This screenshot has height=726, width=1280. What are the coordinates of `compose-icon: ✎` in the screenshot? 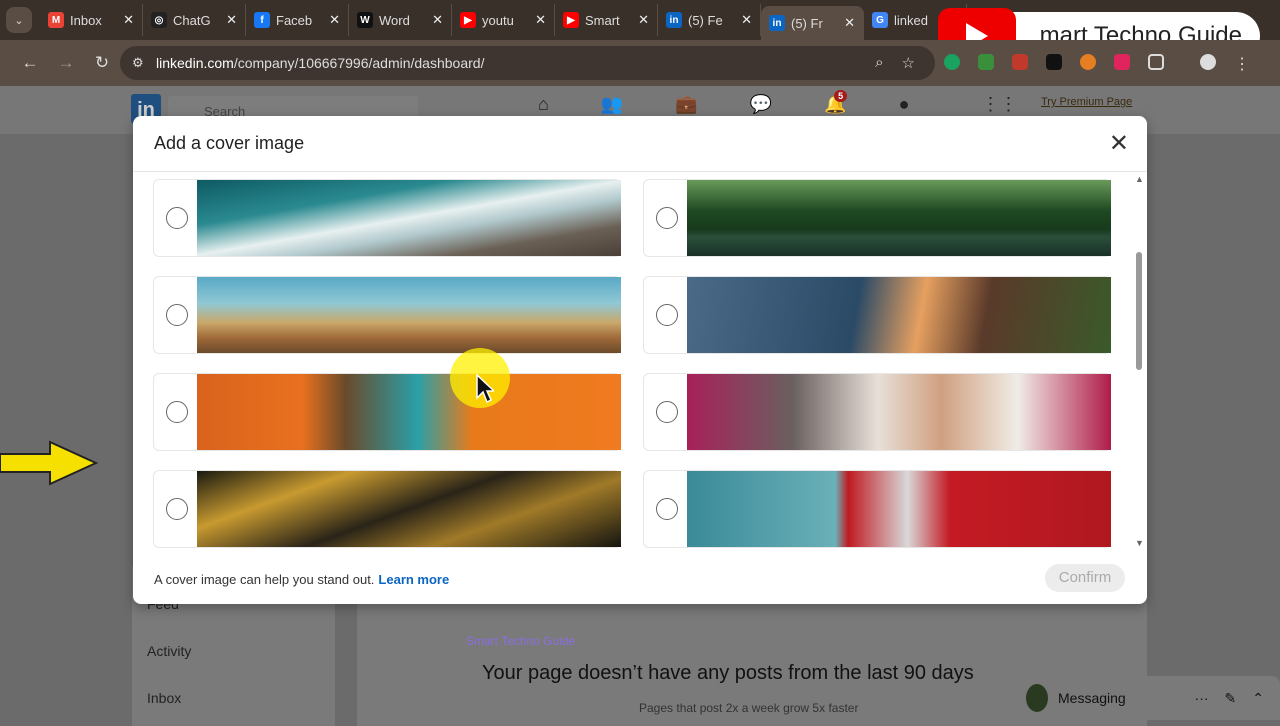 It's located at (1231, 698).